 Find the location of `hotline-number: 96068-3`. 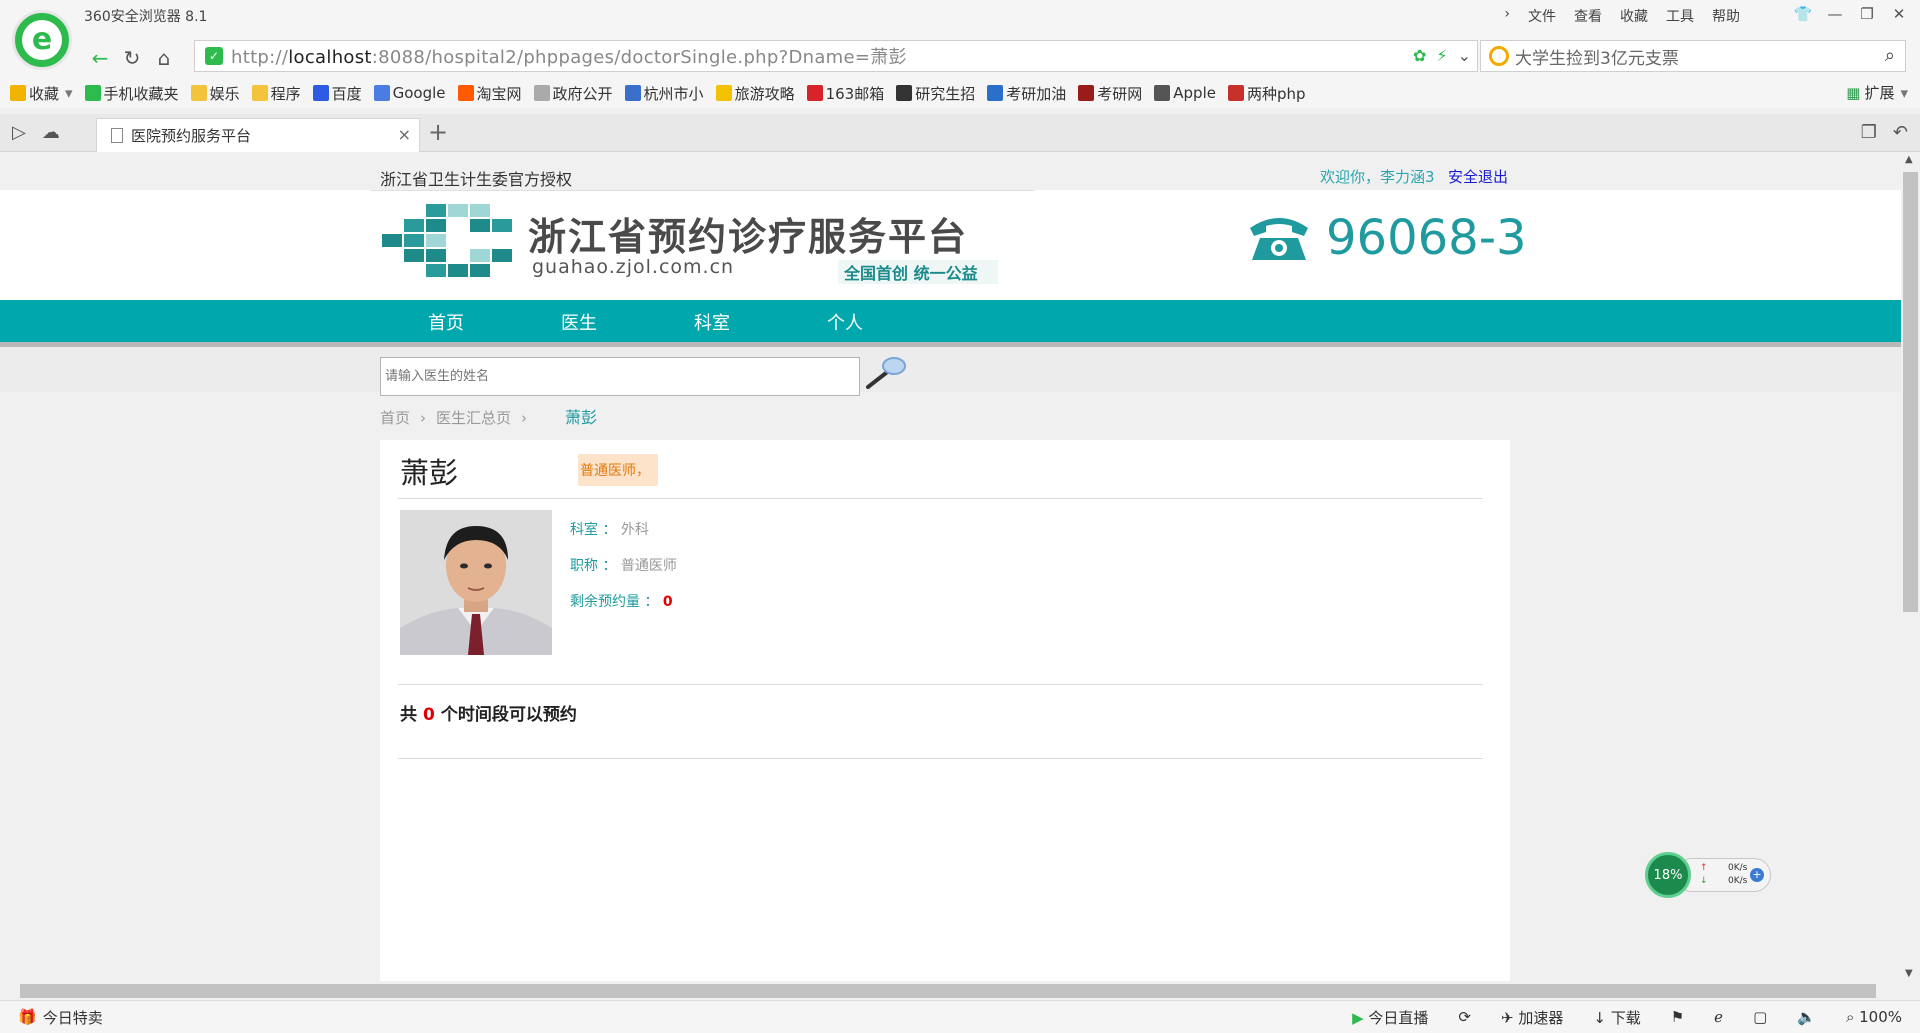

hotline-number: 96068-3 is located at coordinates (1426, 238).